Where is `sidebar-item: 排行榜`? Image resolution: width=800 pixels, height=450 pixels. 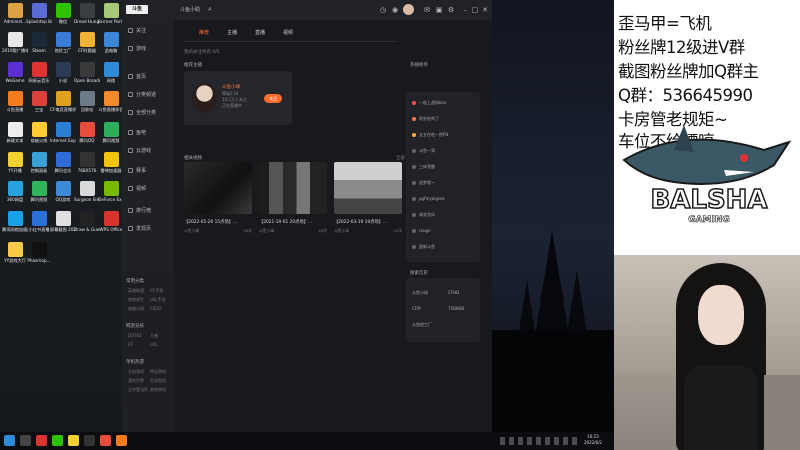
sidebar-item: 排行榜 is located at coordinates (139, 211).